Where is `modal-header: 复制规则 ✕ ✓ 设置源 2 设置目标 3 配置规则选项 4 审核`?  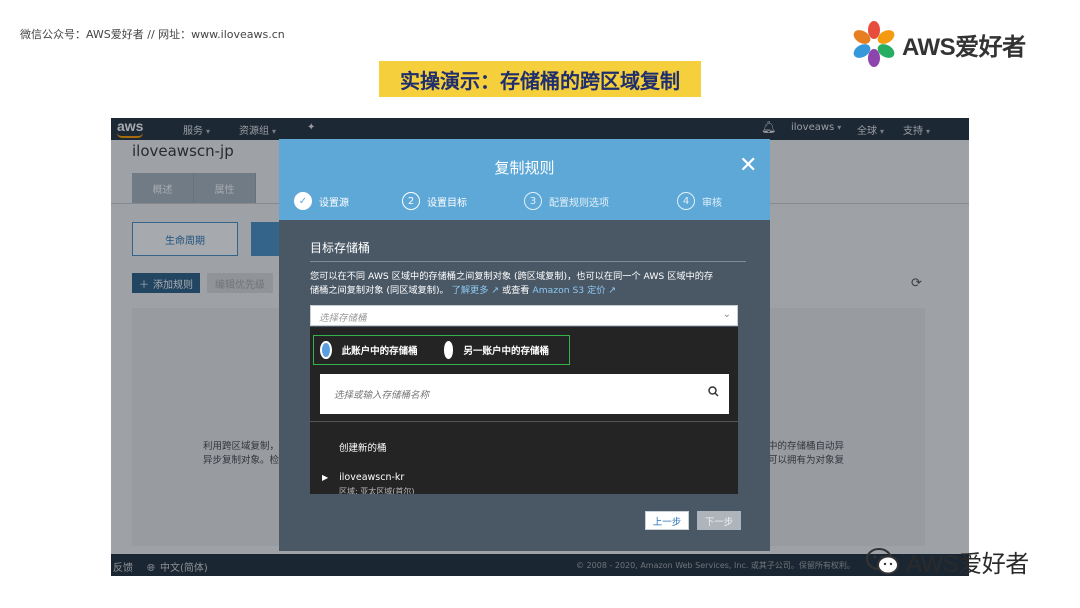
modal-header: 复制规则 ✕ ✓ 设置源 2 设置目标 3 配置规则选项 4 审核 is located at coordinates (524, 179).